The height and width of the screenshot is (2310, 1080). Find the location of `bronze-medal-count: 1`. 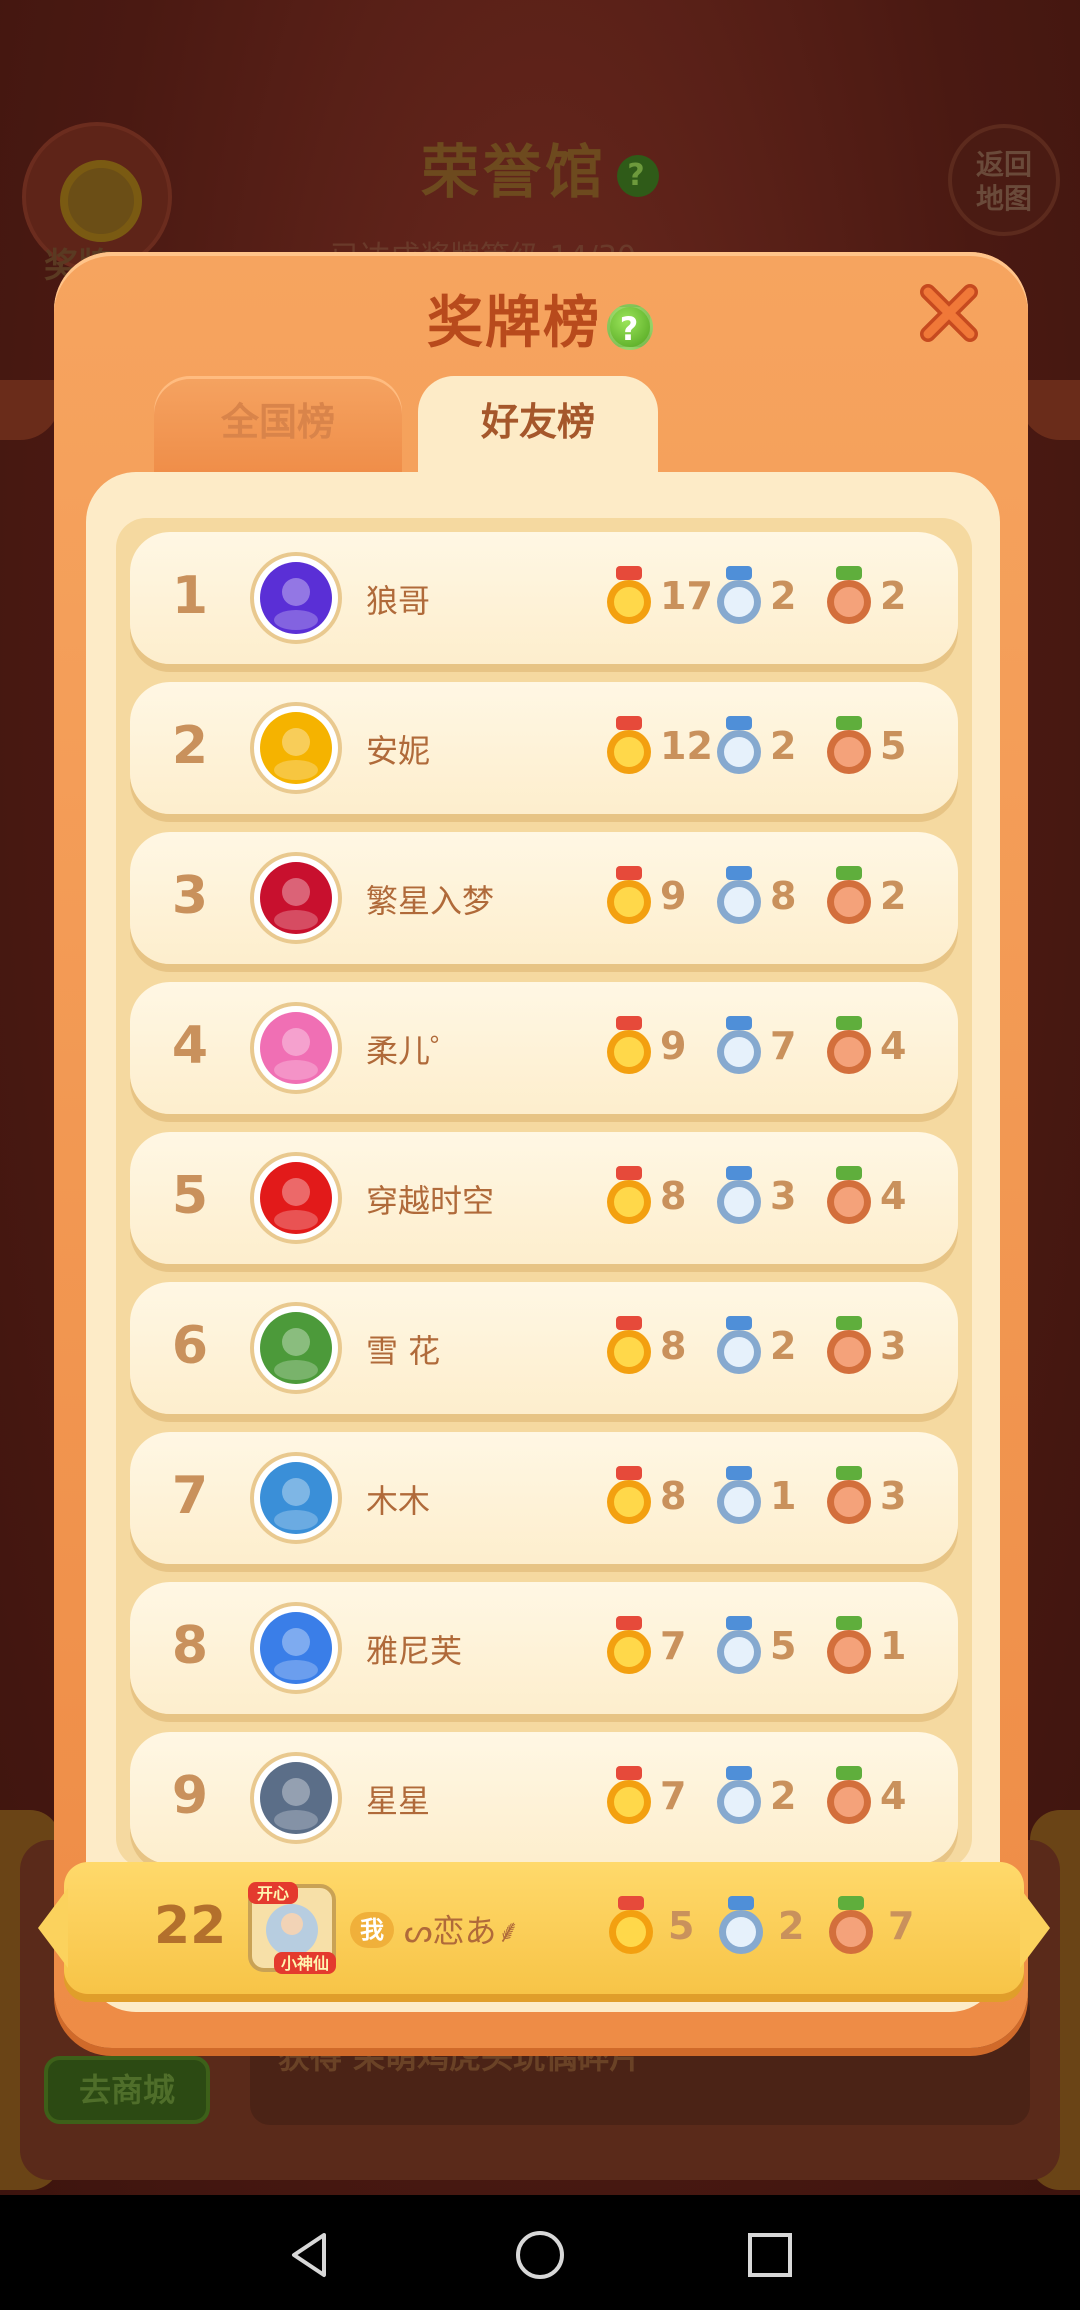

bronze-medal-count: 1 is located at coordinates (893, 1646).